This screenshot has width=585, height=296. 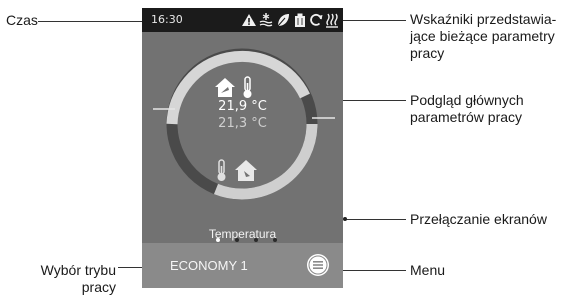 I want to click on screen-label: Temperatura, so click(x=242, y=234).